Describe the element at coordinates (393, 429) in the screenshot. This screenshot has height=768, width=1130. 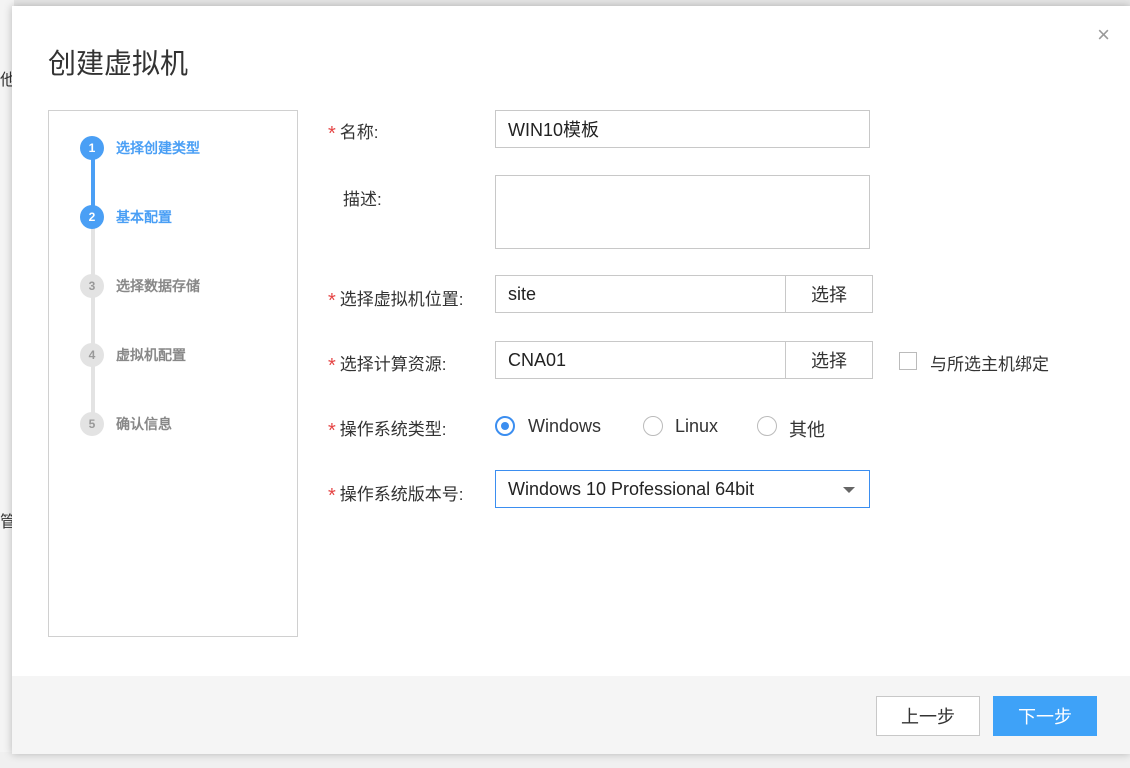
I see `os-type-label-text: 操作系统类型:` at that location.